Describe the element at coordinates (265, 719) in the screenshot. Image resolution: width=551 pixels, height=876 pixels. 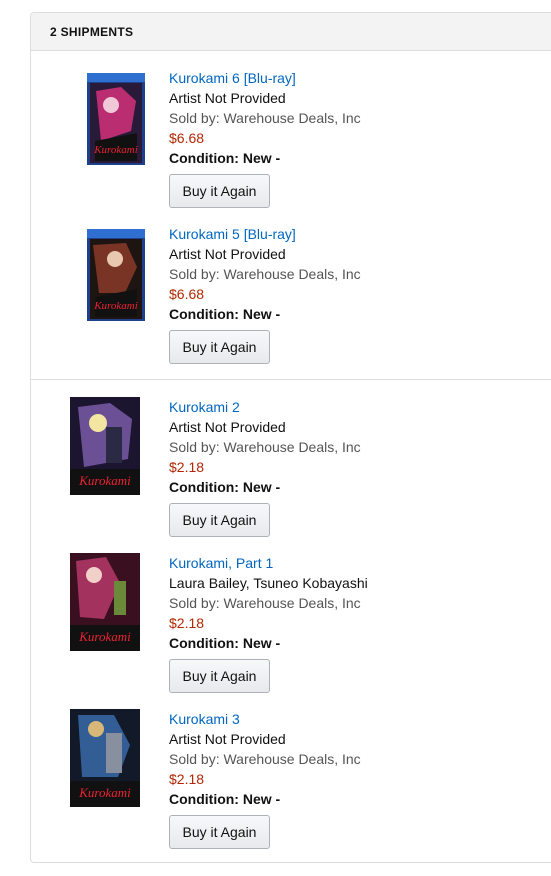
I see `item-title-link: Kurokami 3` at that location.